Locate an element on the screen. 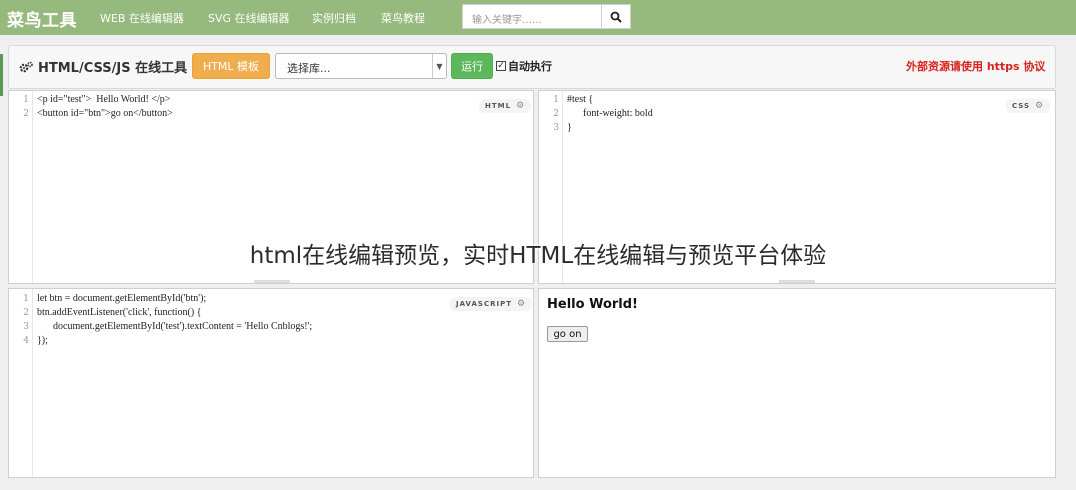  css-panel-tag: CSS ⚙ is located at coordinates (1028, 106).